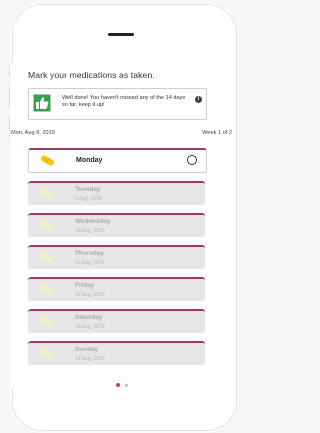 The height and width of the screenshot is (433, 320). Describe the element at coordinates (116, 321) in the screenshot. I see `day-card-saturday: Saturday 13 Aug, 2019` at that location.